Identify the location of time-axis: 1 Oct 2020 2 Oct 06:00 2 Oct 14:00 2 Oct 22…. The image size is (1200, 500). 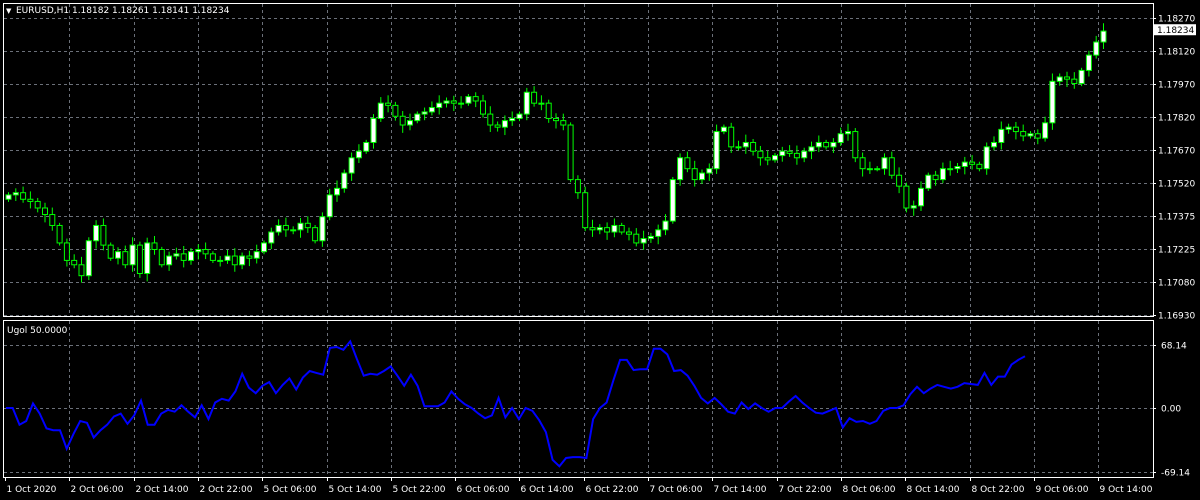
(579, 486).